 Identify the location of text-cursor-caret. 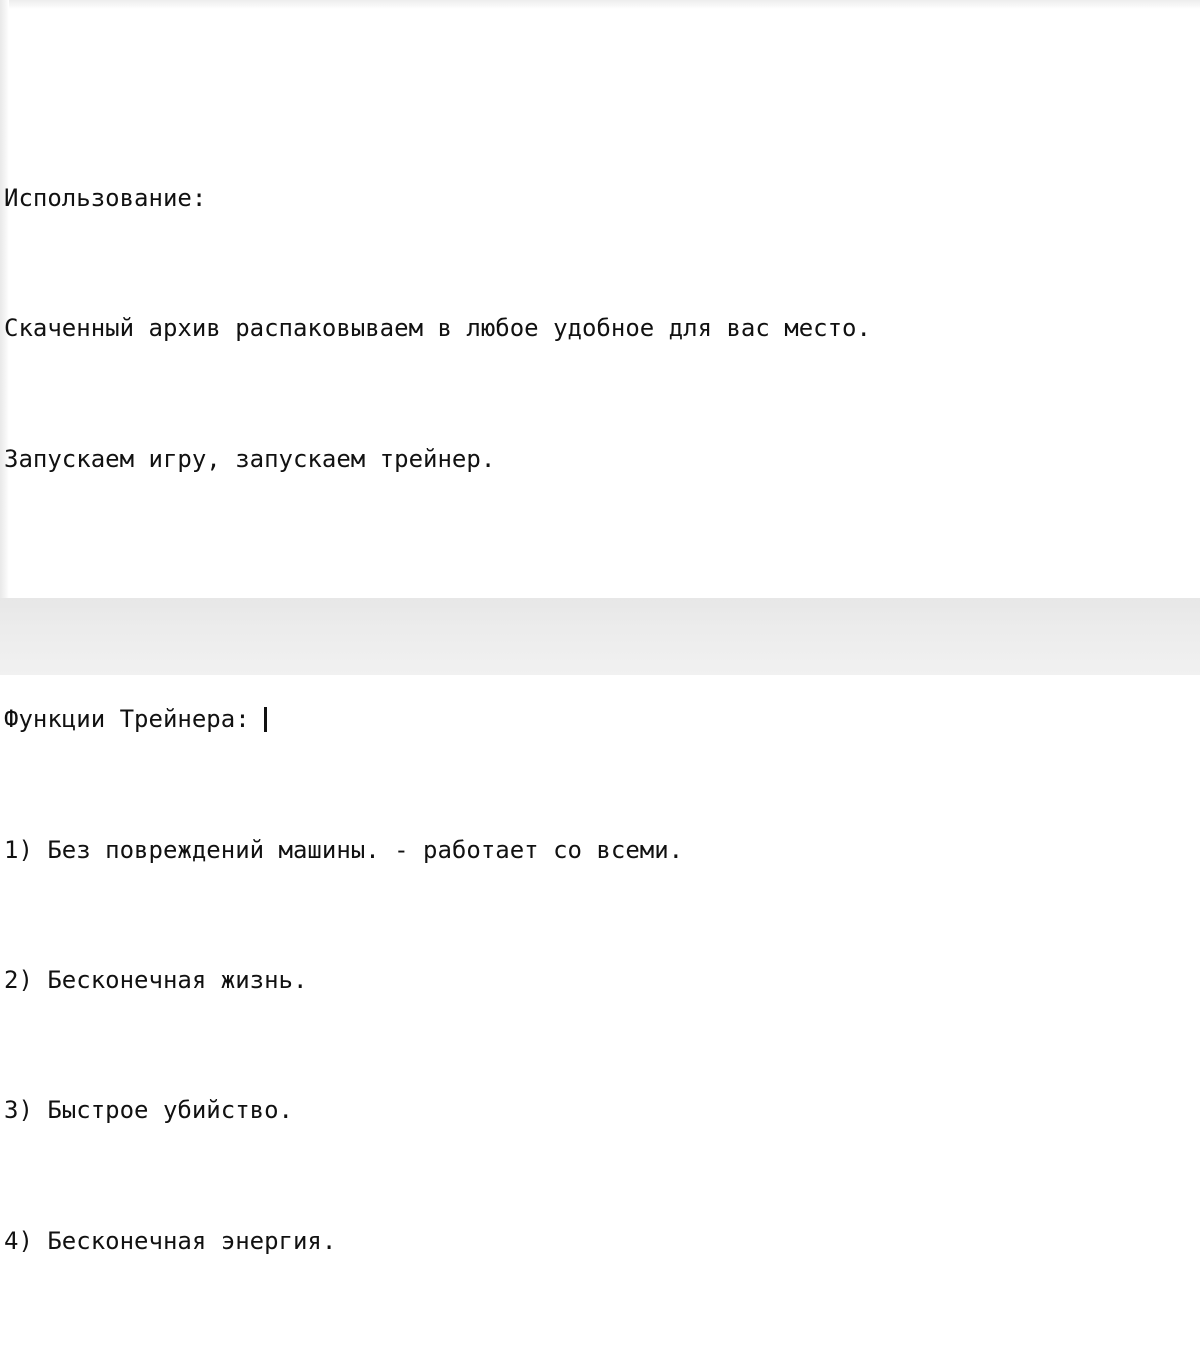
(265, 720).